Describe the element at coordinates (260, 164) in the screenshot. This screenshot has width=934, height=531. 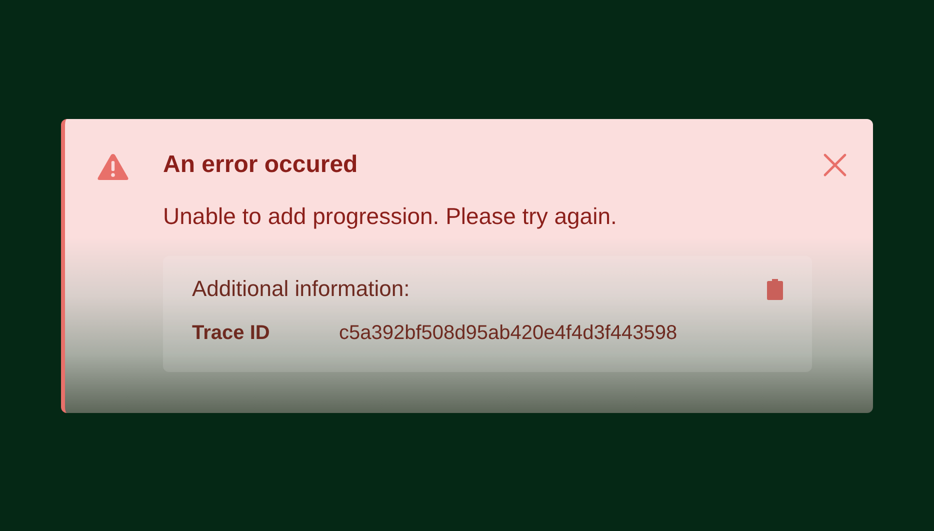
I see `alert-title: An error occured` at that location.